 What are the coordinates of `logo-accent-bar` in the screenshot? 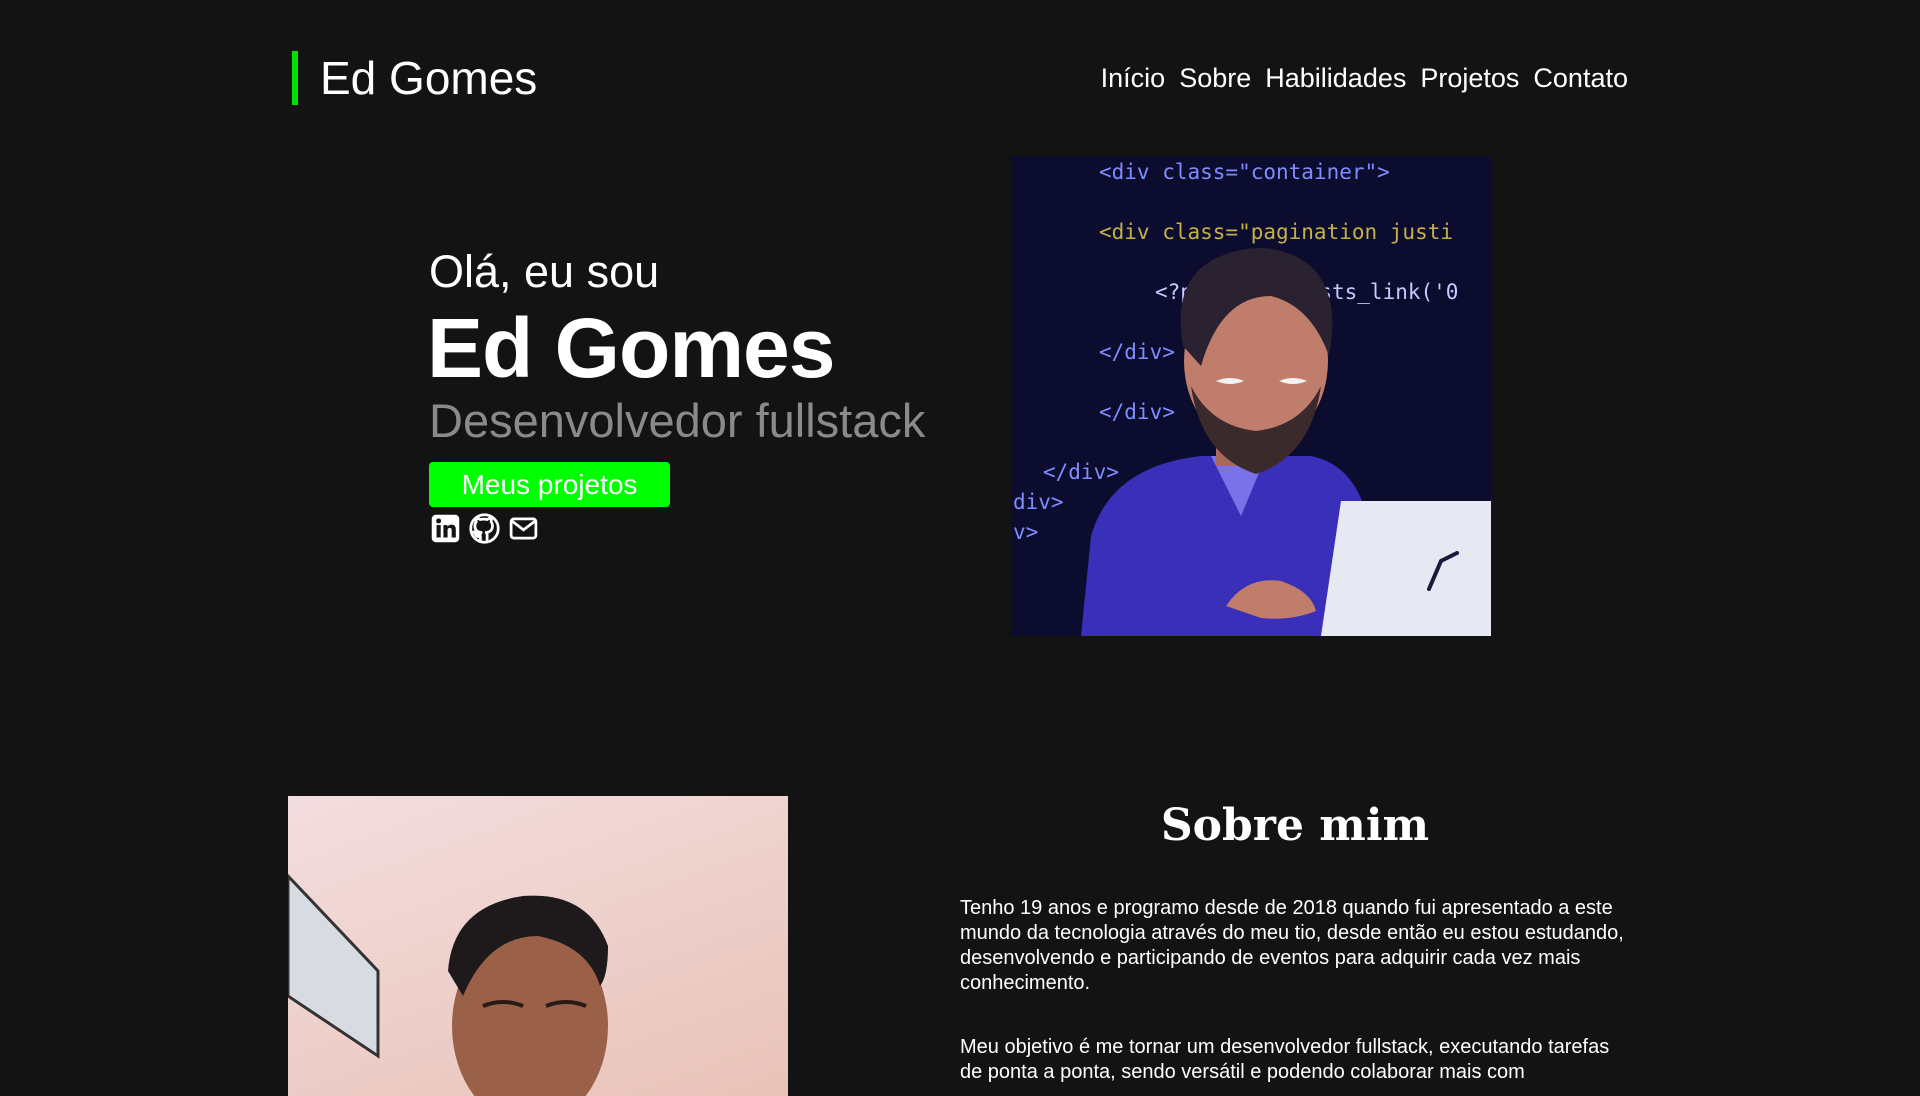 It's located at (295, 78).